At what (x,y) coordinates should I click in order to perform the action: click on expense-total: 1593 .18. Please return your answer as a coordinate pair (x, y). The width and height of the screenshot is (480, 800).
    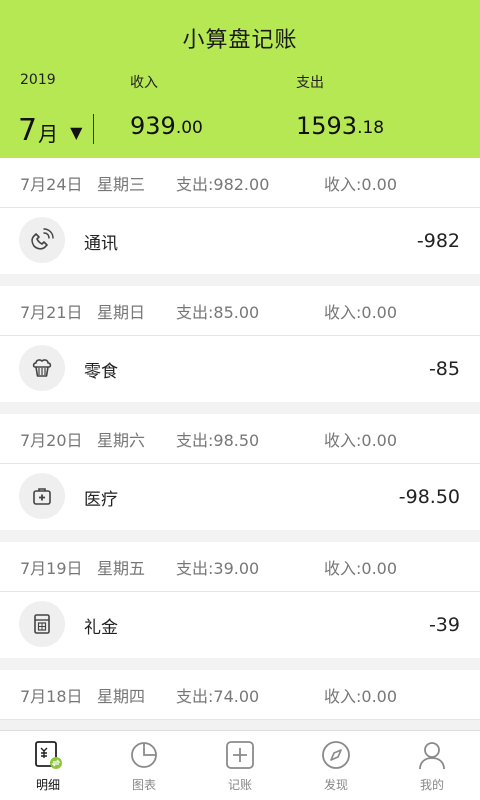
    Looking at the image, I should click on (340, 126).